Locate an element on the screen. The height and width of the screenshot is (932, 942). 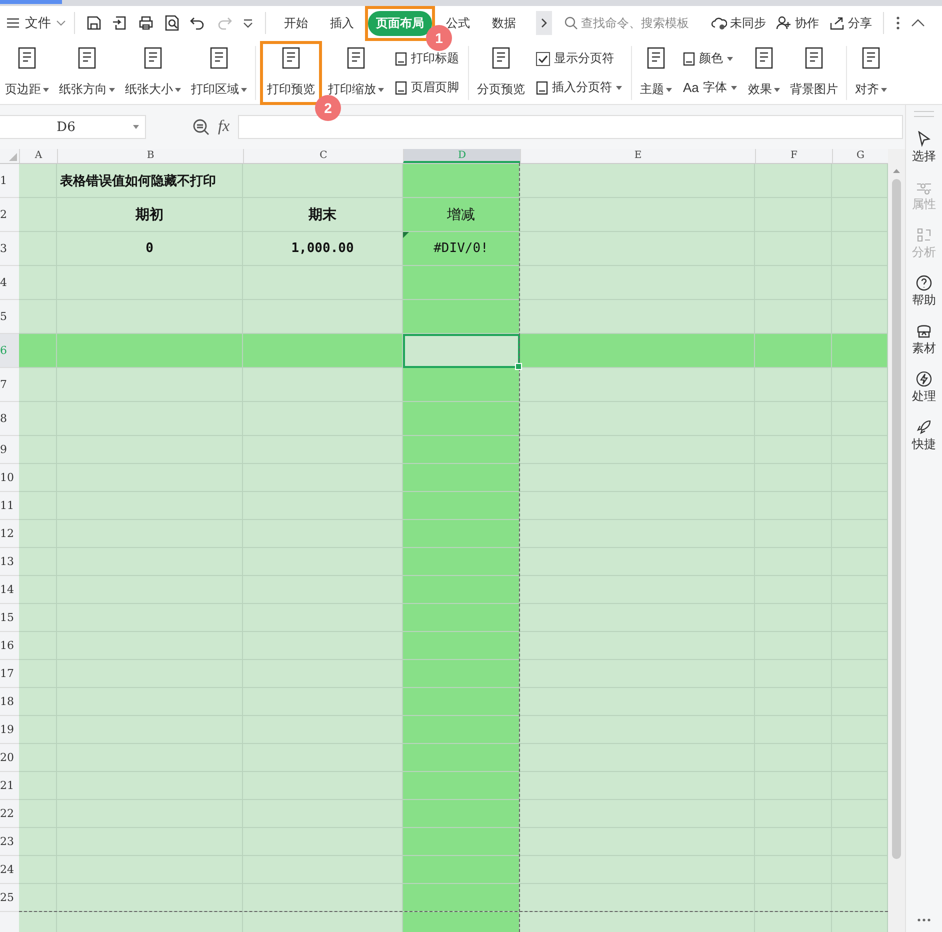
row-header: 15 is located at coordinates (9, 618).